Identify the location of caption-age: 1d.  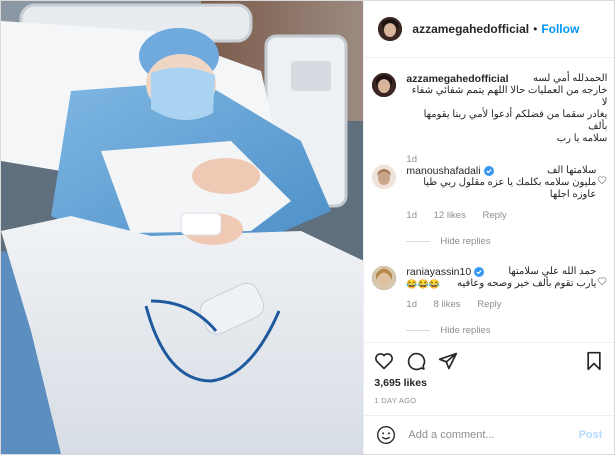
(506, 159).